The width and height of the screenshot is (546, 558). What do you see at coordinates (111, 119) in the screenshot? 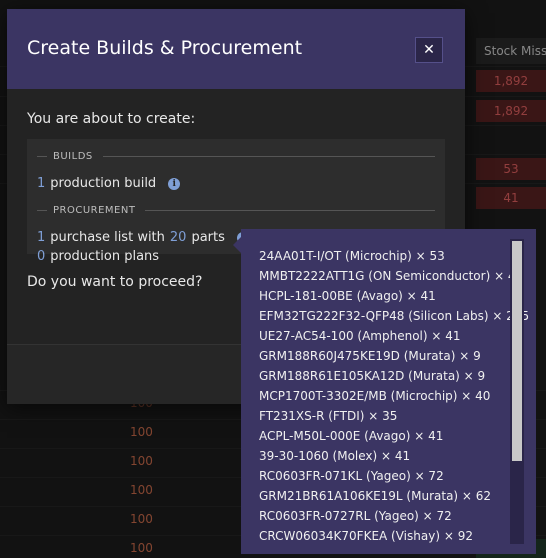
I see `intro-text: You are about to create:` at bounding box center [111, 119].